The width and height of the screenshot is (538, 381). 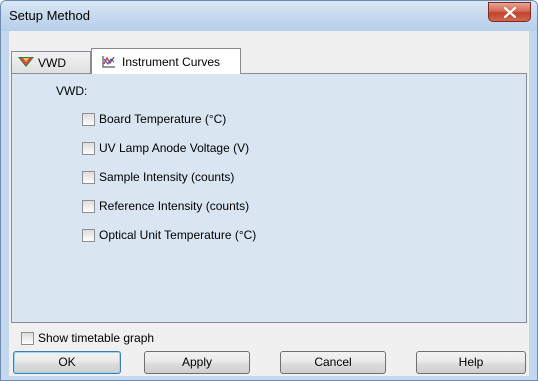 I want to click on checkbox-label: Reference Intensity (counts), so click(x=174, y=206).